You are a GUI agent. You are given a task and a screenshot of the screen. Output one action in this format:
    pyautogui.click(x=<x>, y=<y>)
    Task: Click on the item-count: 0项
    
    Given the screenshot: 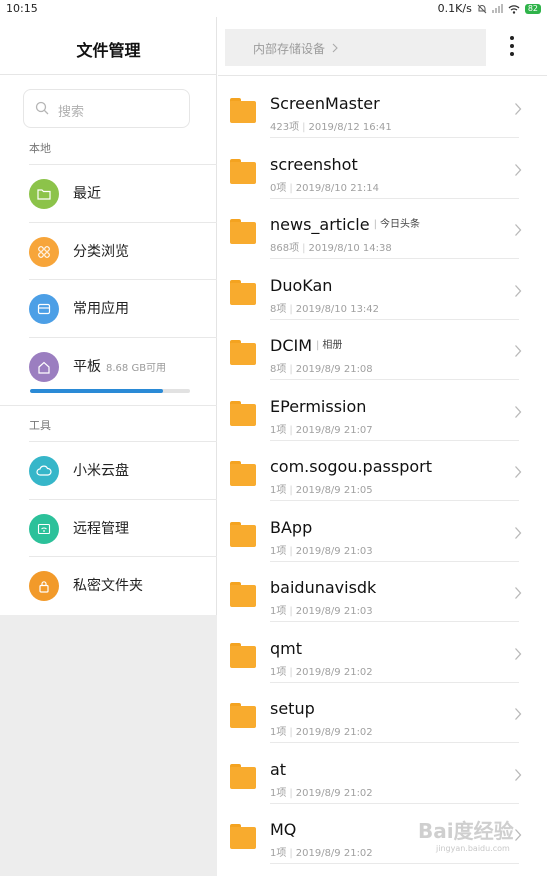 What is the action you would take?
    pyautogui.click(x=278, y=188)
    